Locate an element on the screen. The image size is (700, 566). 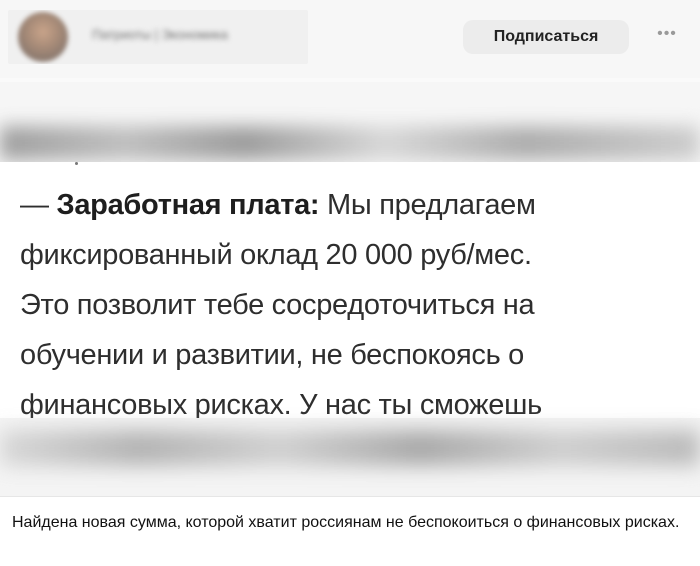
subscribe-button: Подписаться is located at coordinates (546, 37).